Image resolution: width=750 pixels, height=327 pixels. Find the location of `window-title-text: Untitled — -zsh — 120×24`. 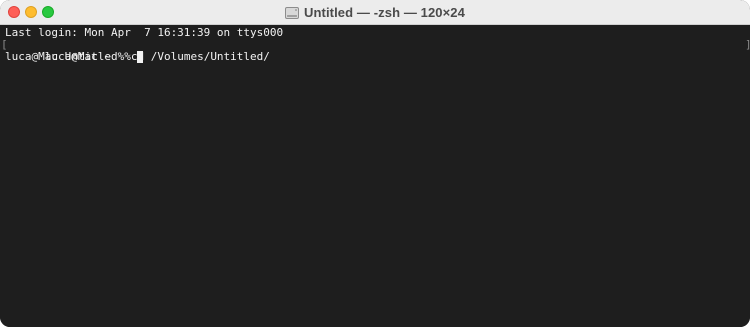

window-title-text: Untitled — -zsh — 120×24 is located at coordinates (384, 12).